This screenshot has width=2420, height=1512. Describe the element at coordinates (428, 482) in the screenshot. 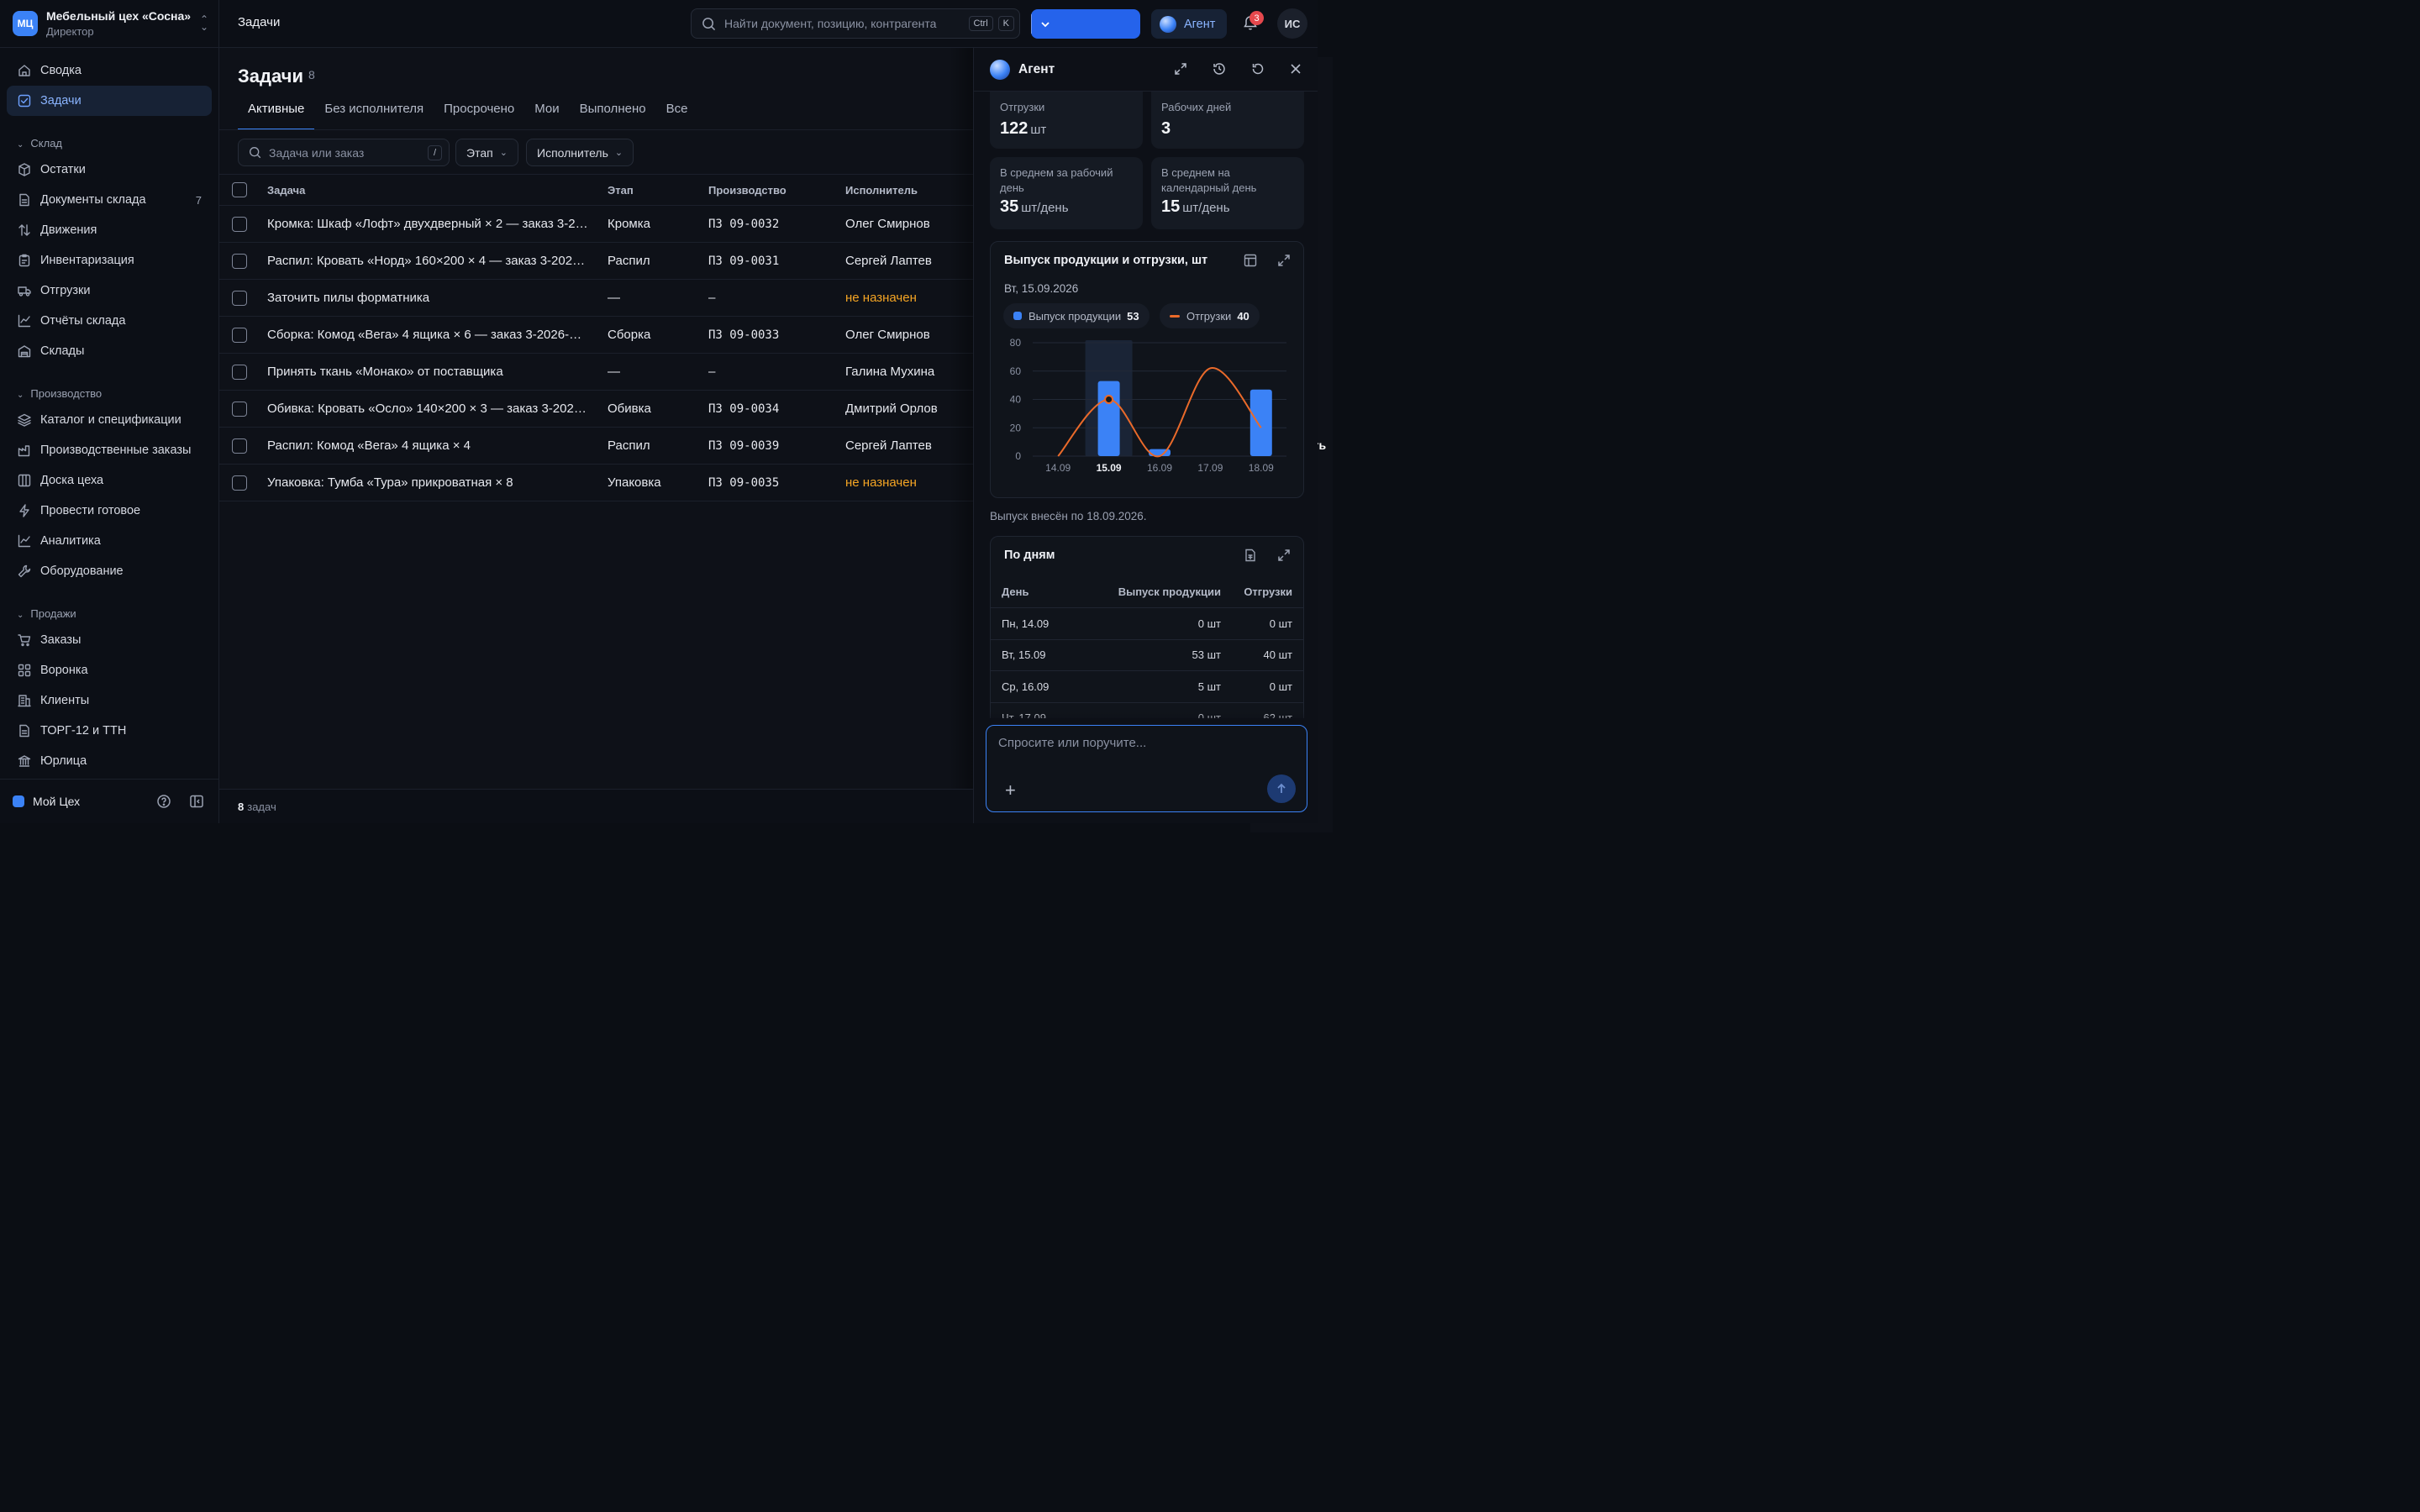

I see `task-title: Упаковка: Тумба «Тура» прикроватная × 8` at that location.